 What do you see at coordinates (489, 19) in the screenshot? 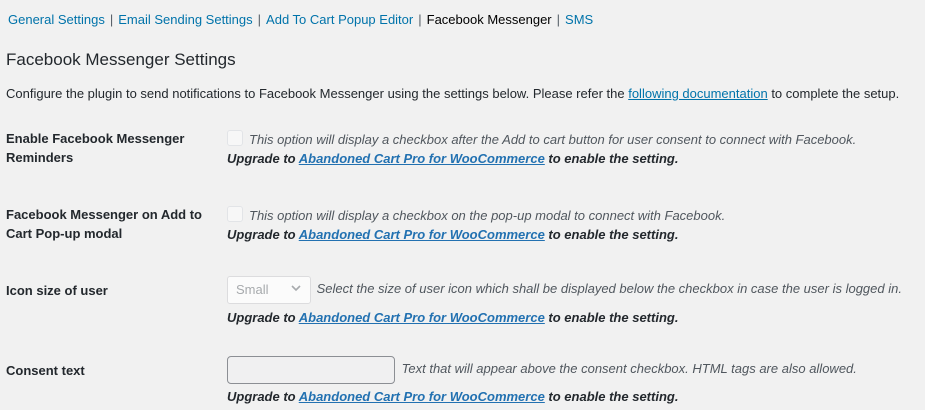
I see `subnav-facebook-messenger: Facebook Messenger` at bounding box center [489, 19].